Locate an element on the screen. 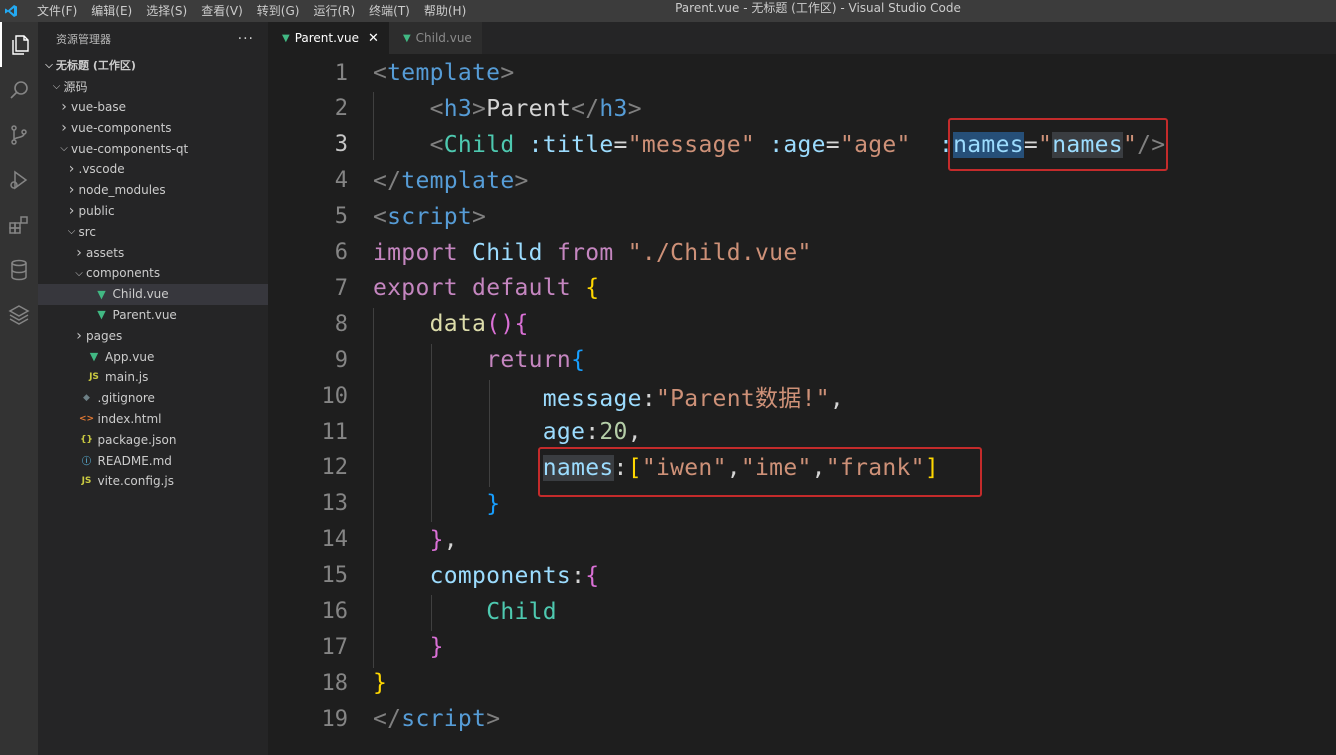  code-line: 6 import Child from "./Child.vue" is located at coordinates (802, 253).